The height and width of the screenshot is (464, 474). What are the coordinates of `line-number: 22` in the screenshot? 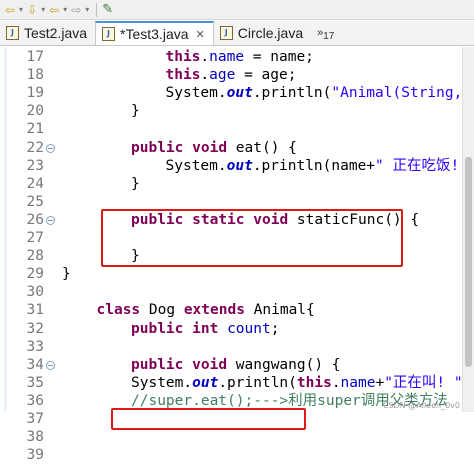 It's located at (35, 147).